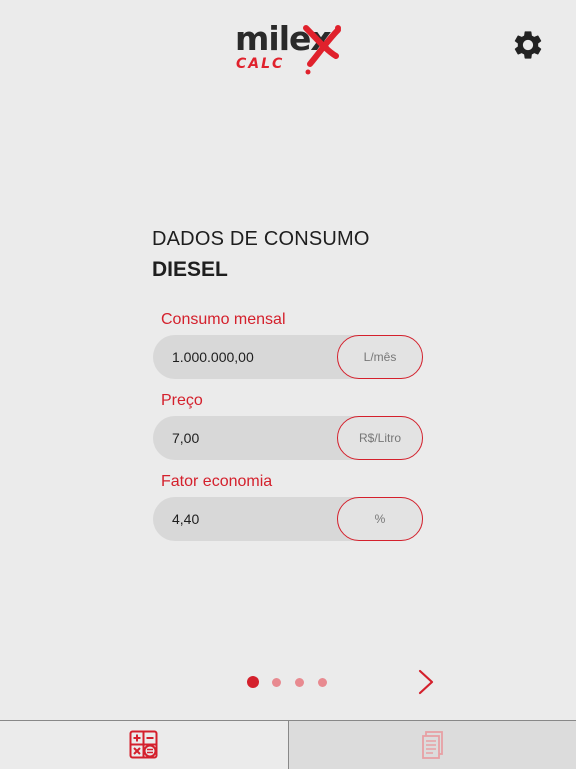  I want to click on bottom-tab-bar, so click(288, 744).